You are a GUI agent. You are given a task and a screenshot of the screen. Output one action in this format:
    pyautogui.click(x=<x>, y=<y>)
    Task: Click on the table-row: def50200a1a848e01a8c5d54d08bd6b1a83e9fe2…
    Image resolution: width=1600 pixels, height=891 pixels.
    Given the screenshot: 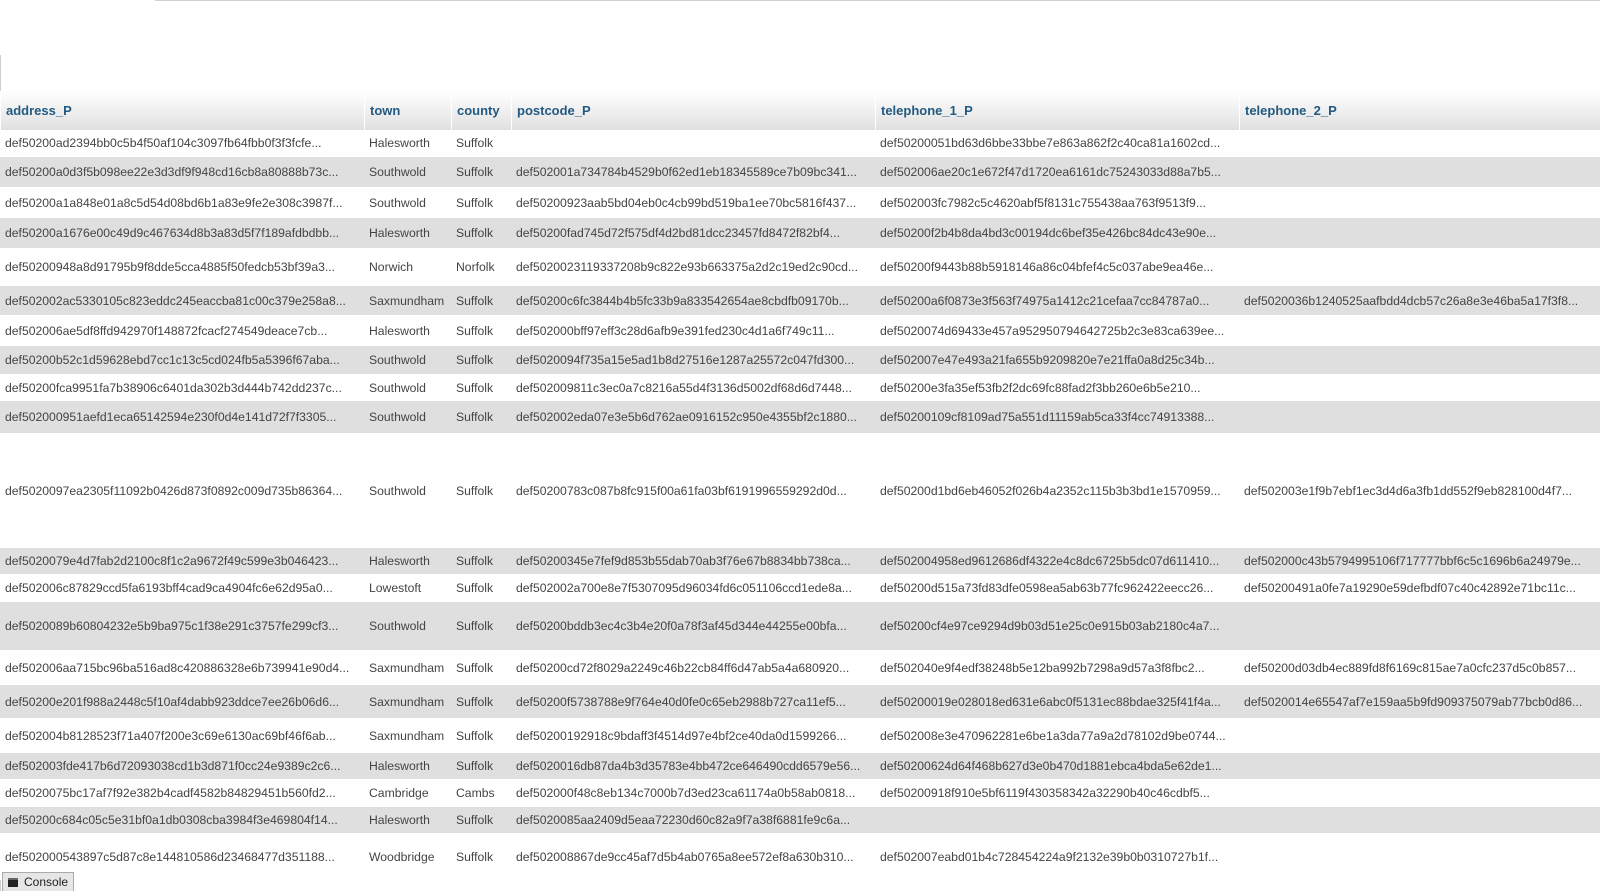 What is the action you would take?
    pyautogui.click(x=800, y=203)
    